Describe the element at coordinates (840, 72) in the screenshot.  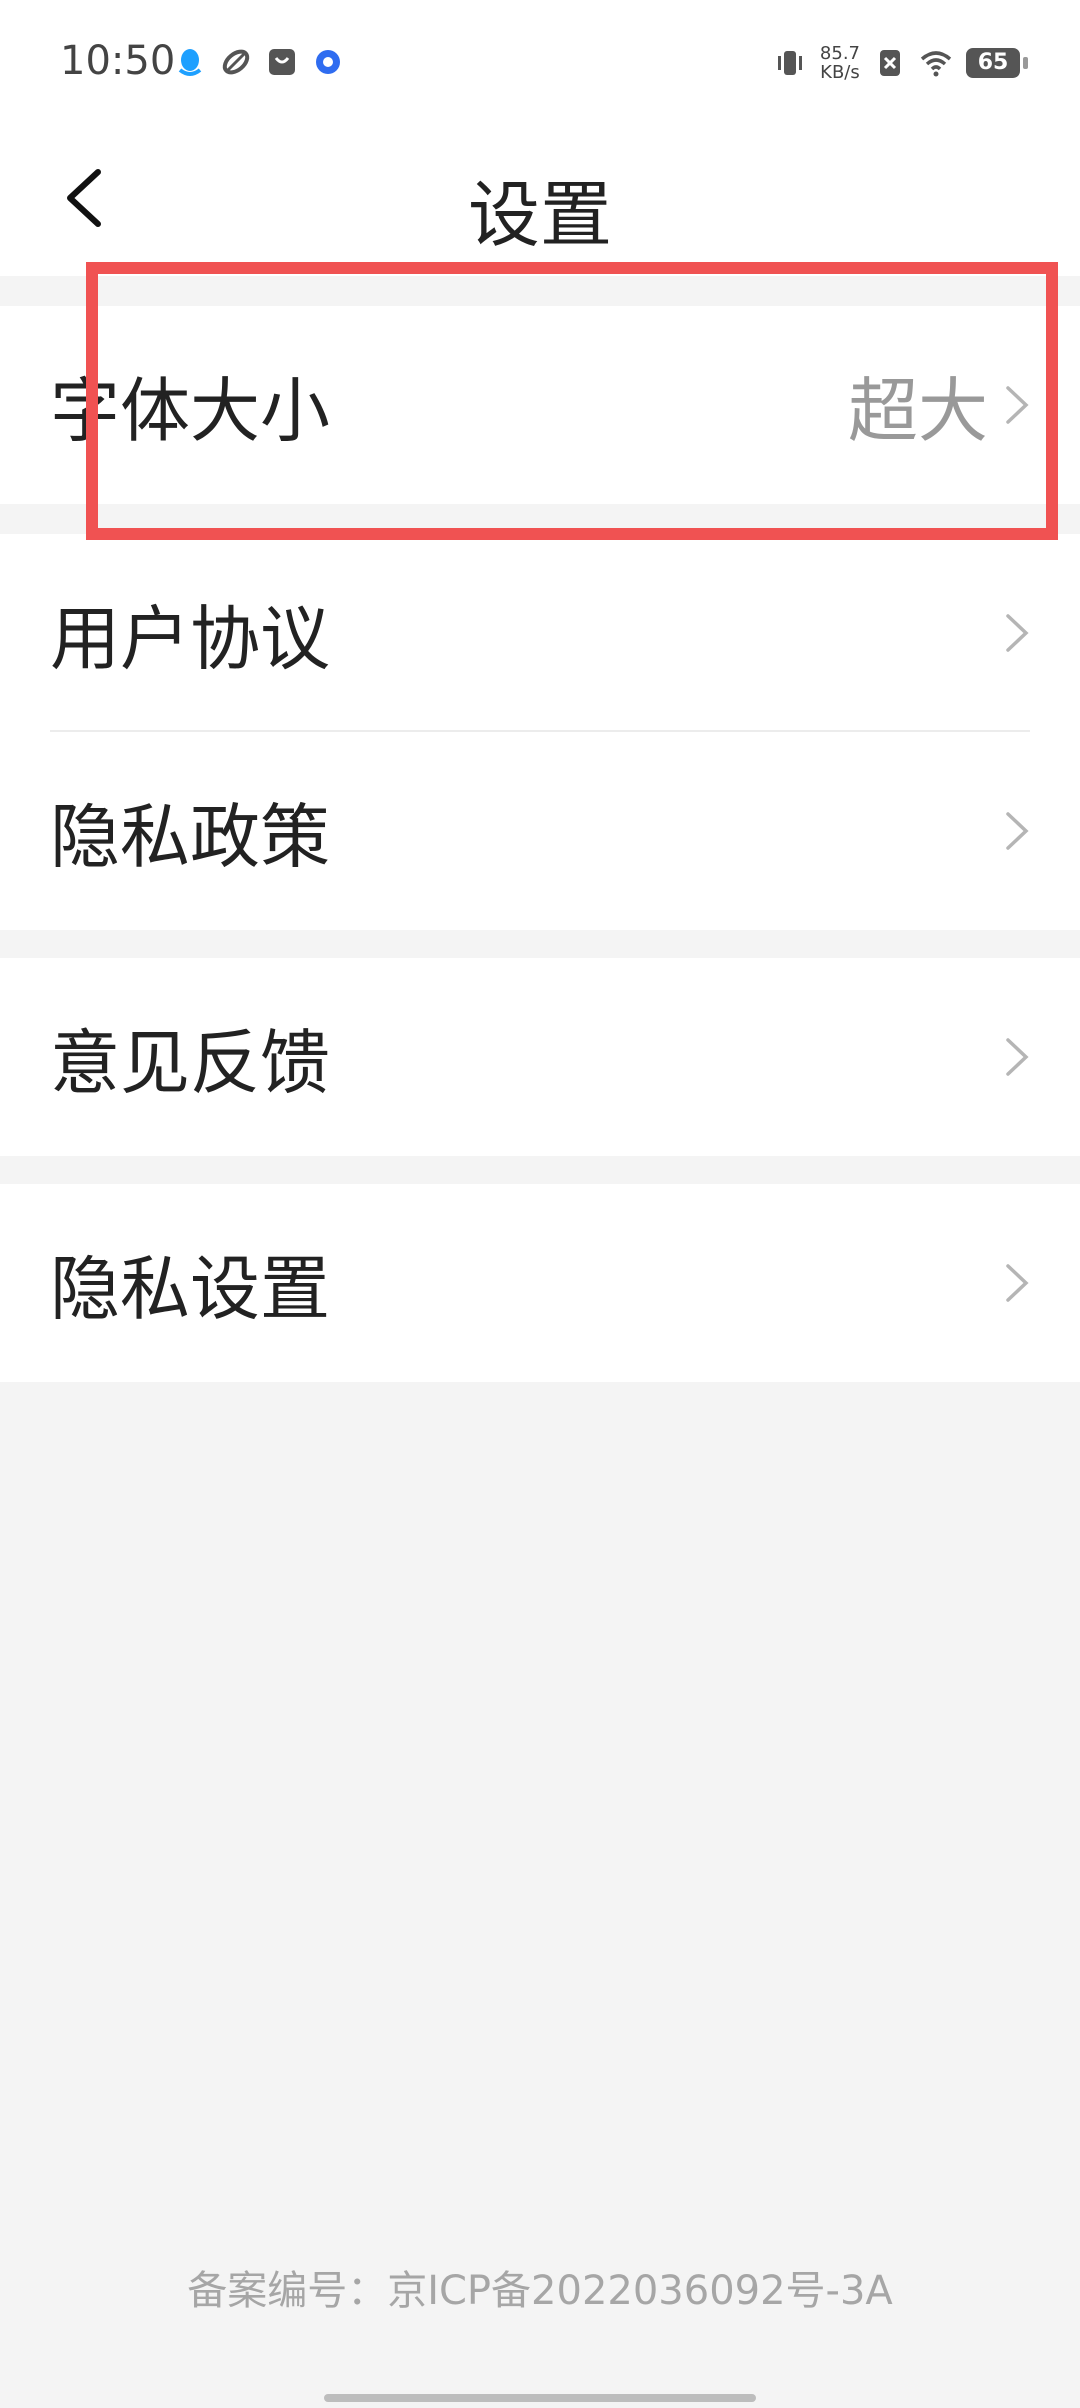
I see `network-speed-unit: KB/s` at that location.